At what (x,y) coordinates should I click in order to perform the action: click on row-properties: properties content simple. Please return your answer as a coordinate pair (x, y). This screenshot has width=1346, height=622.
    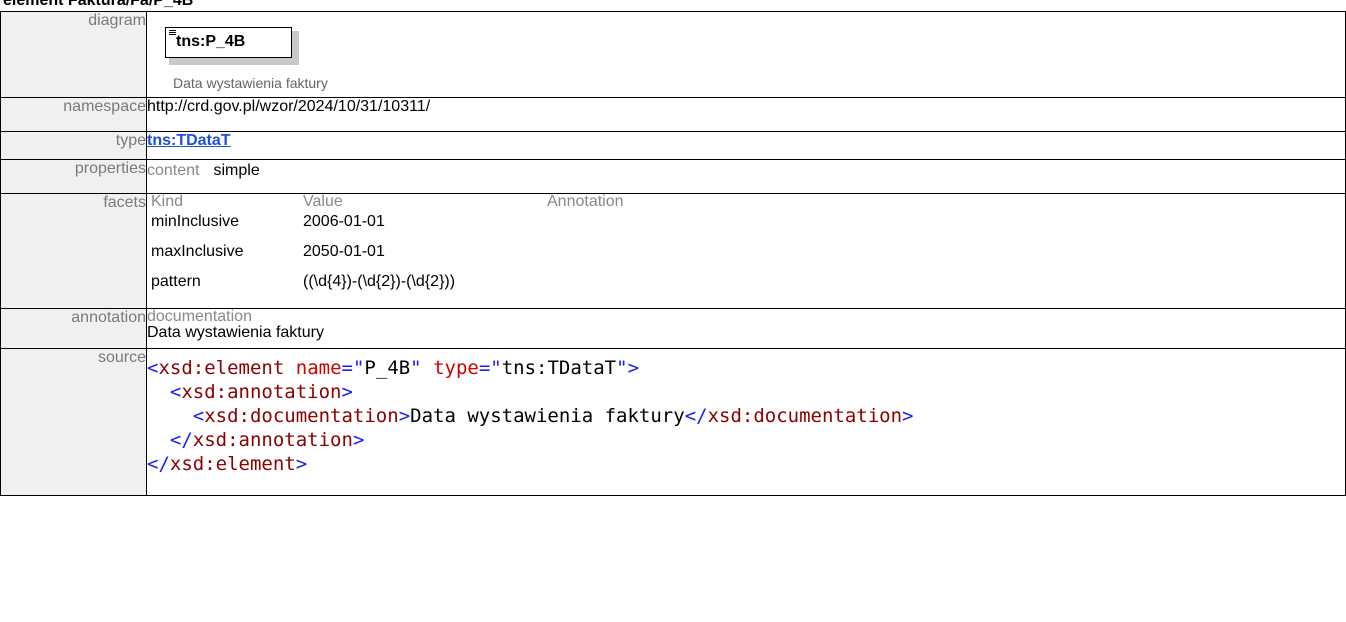
    Looking at the image, I should click on (673, 176).